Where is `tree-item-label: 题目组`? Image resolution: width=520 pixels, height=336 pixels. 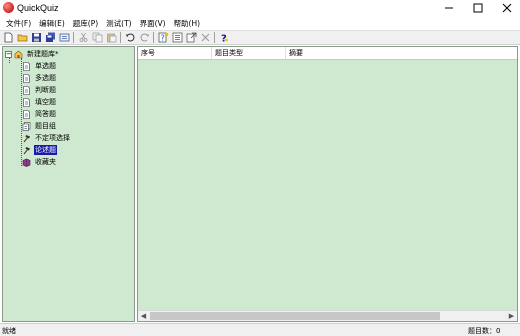 tree-item-label: 题目组 is located at coordinates (45, 126).